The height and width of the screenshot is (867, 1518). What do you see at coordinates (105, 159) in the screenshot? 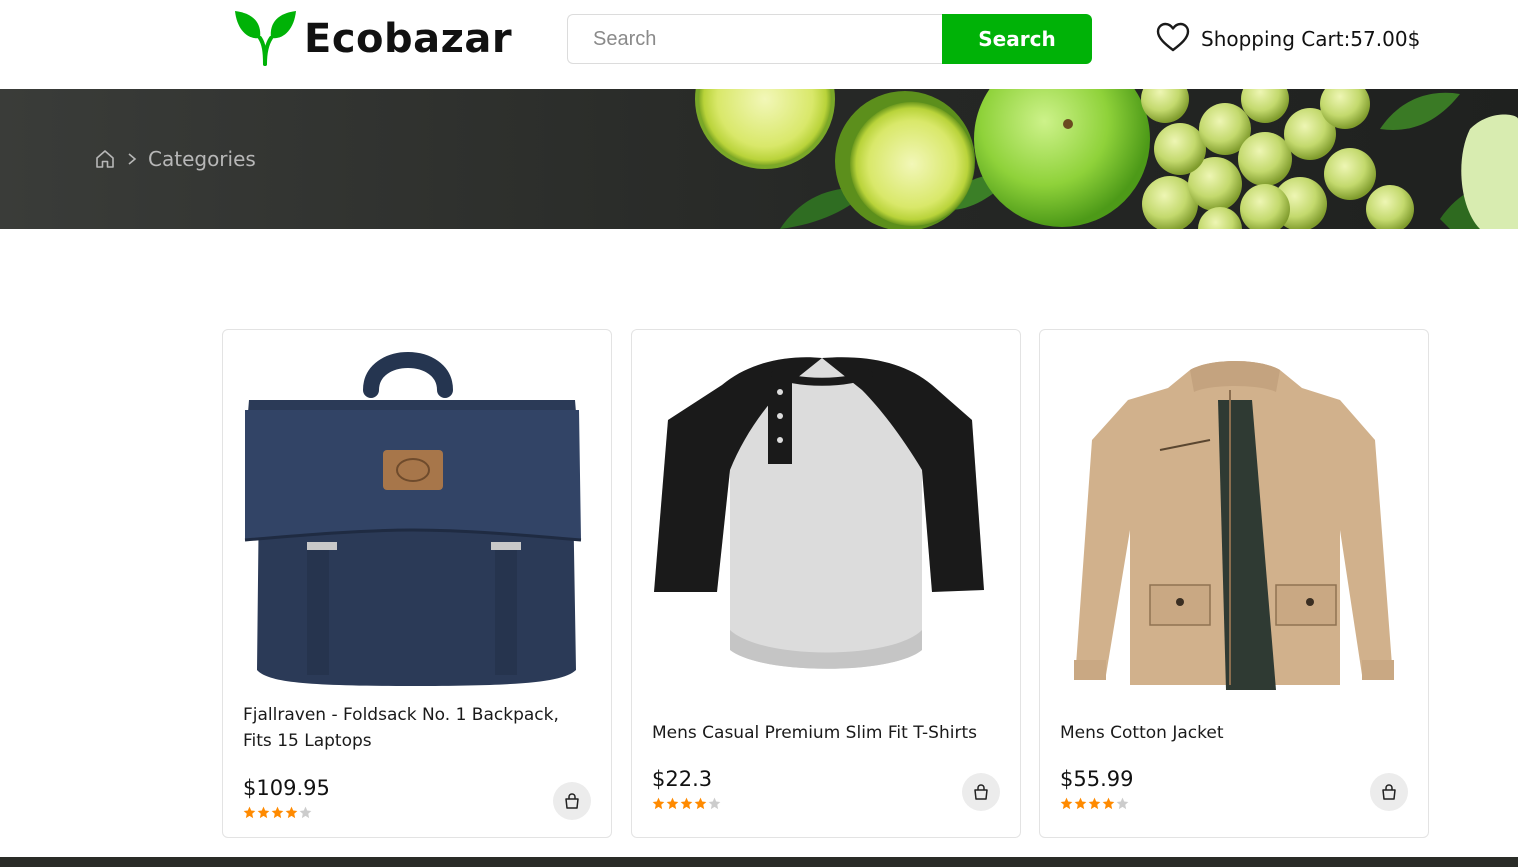
I see `home-icon` at bounding box center [105, 159].